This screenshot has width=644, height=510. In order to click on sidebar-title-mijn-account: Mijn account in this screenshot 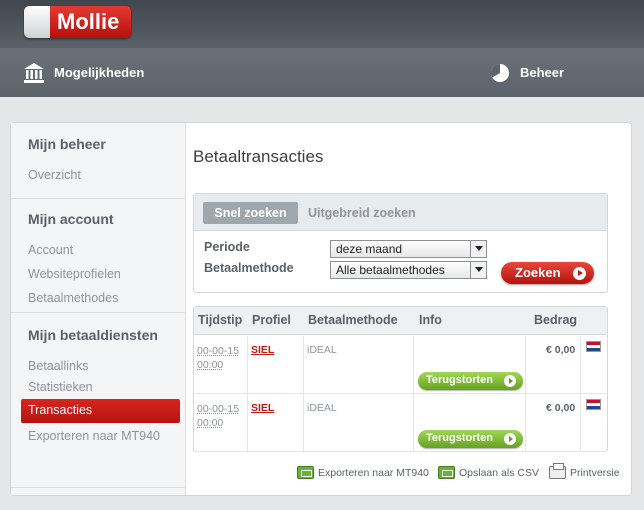, I will do `click(71, 219)`.